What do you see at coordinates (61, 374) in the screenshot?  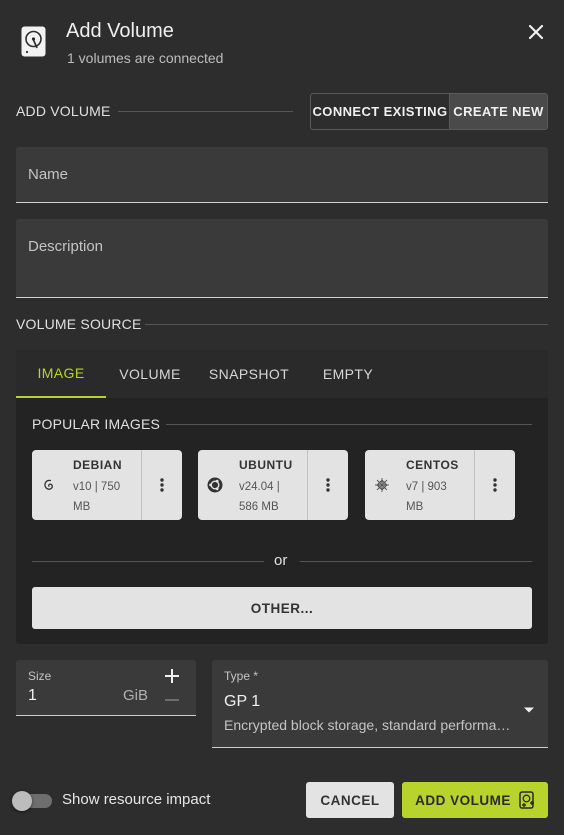 I see `tab-image: IMAGE` at bounding box center [61, 374].